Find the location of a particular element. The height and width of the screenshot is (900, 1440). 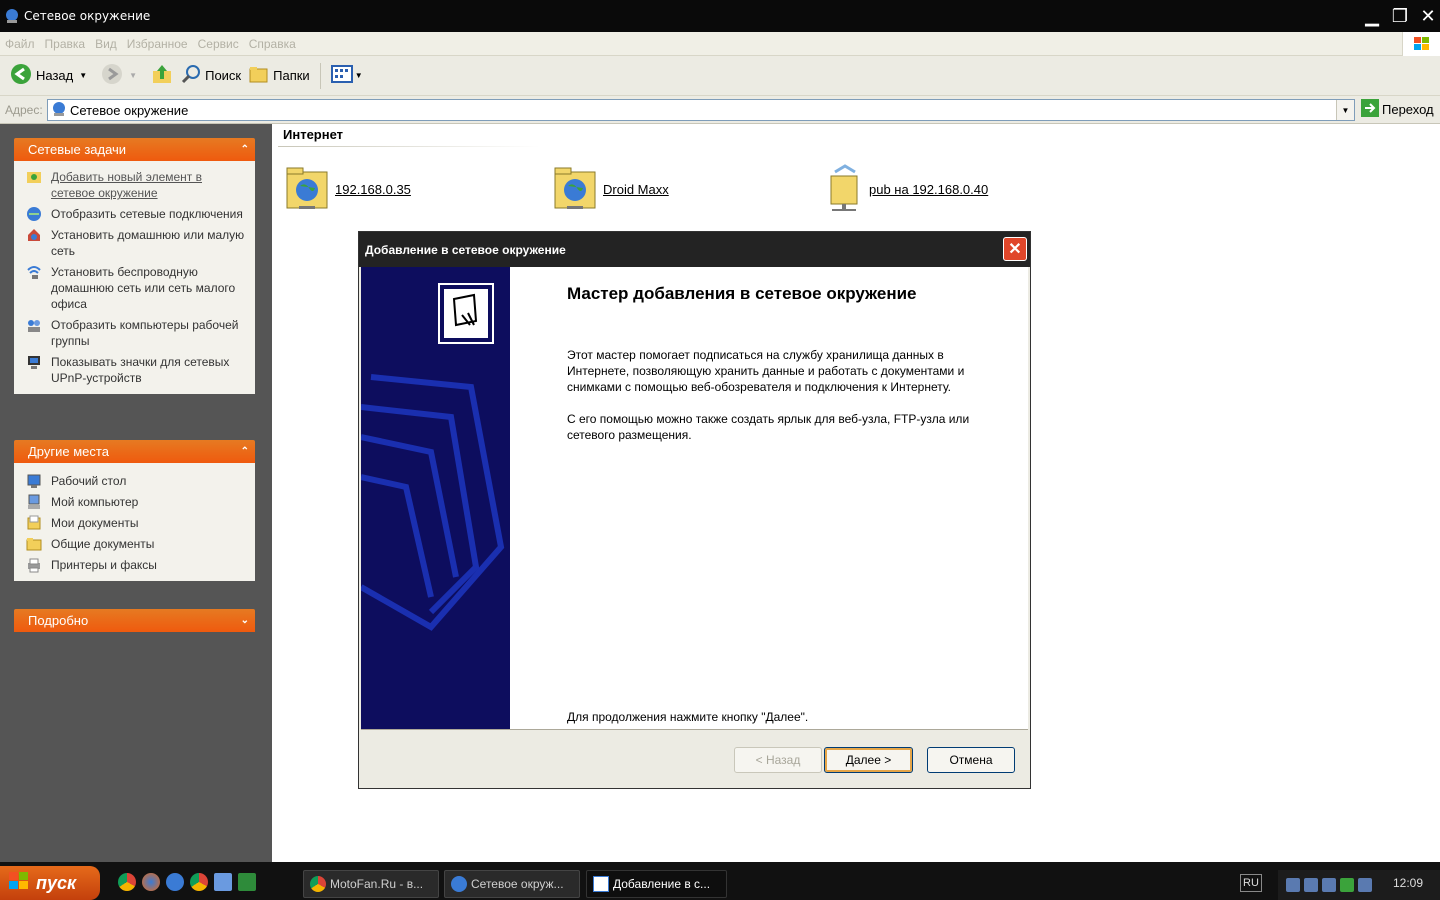

menu-favorites: Избранное is located at coordinates (157, 44).